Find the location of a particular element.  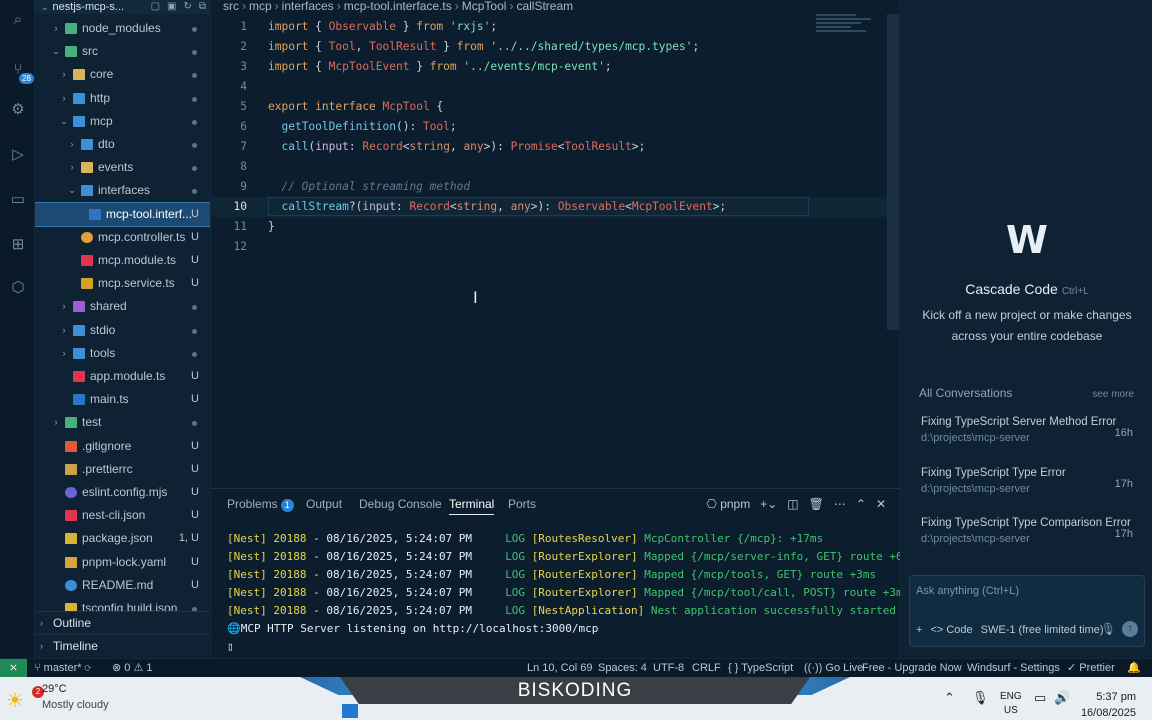

extensions-icon: ⊞ is located at coordinates (18, 245).